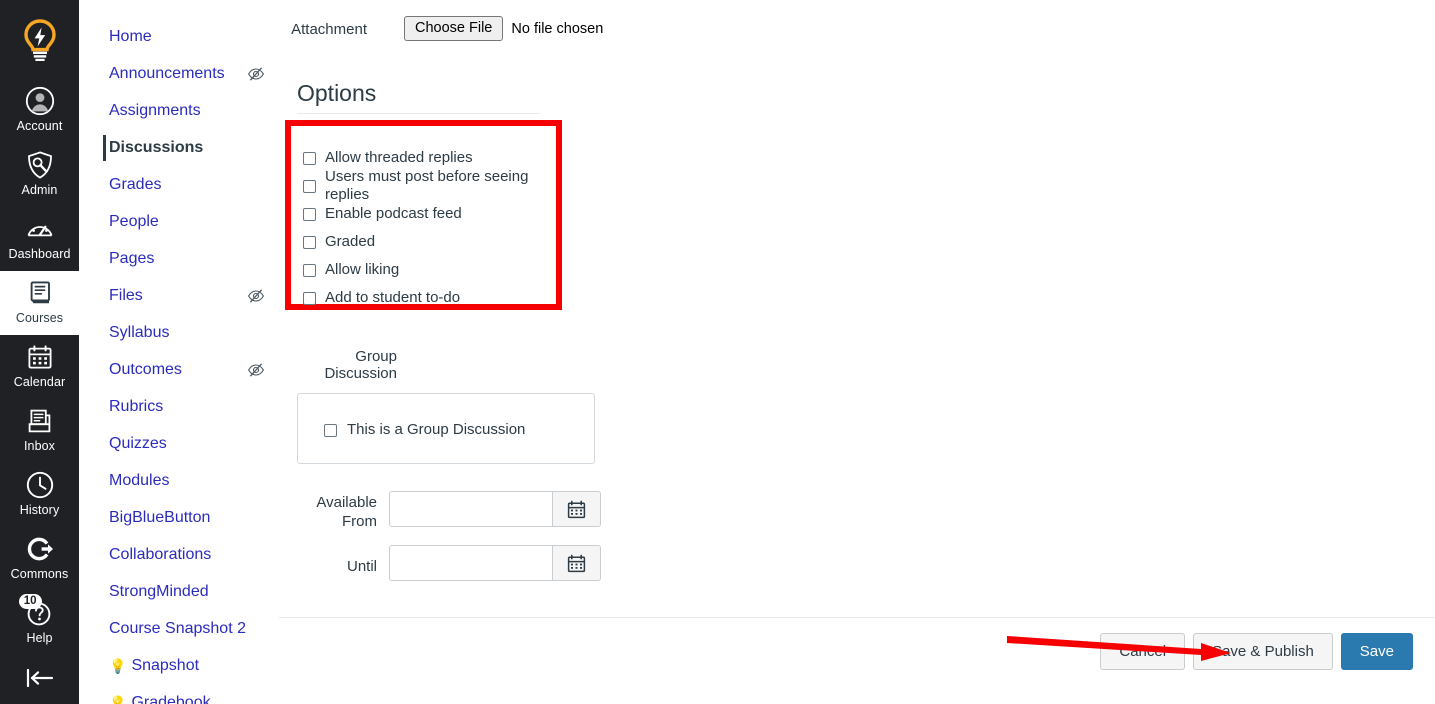 This screenshot has width=1435, height=704. I want to click on course-nav-item-rubrics: Rubrics, so click(179, 406).